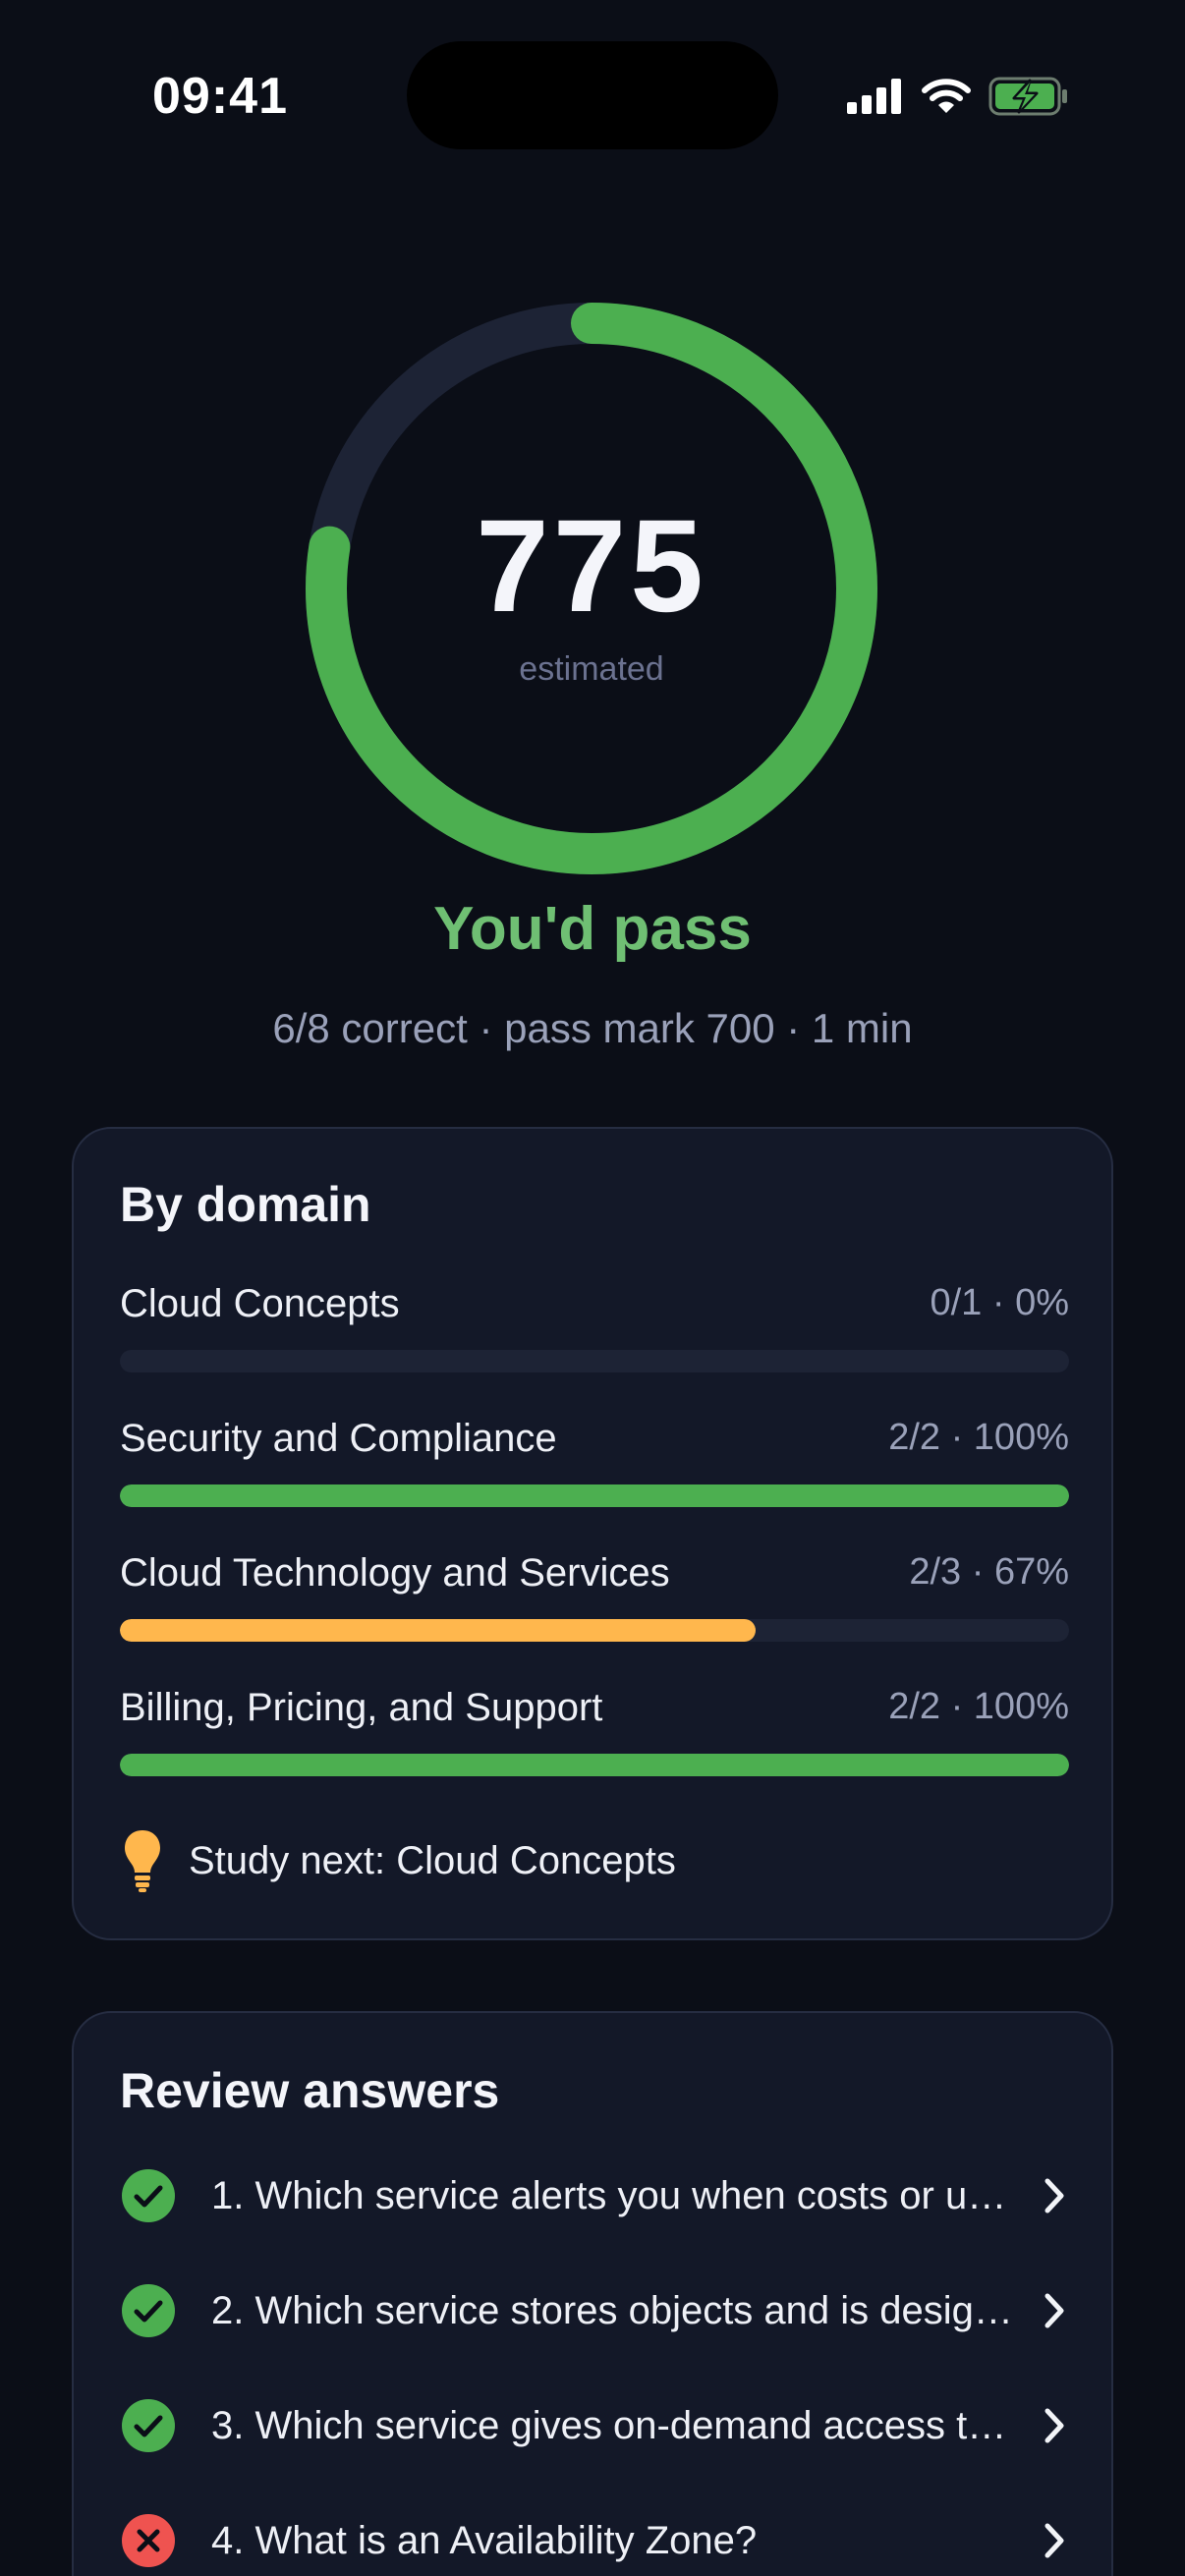  Describe the element at coordinates (433, 1860) in the screenshot. I see `study-next-label: Study next: Cloud Concepts` at that location.